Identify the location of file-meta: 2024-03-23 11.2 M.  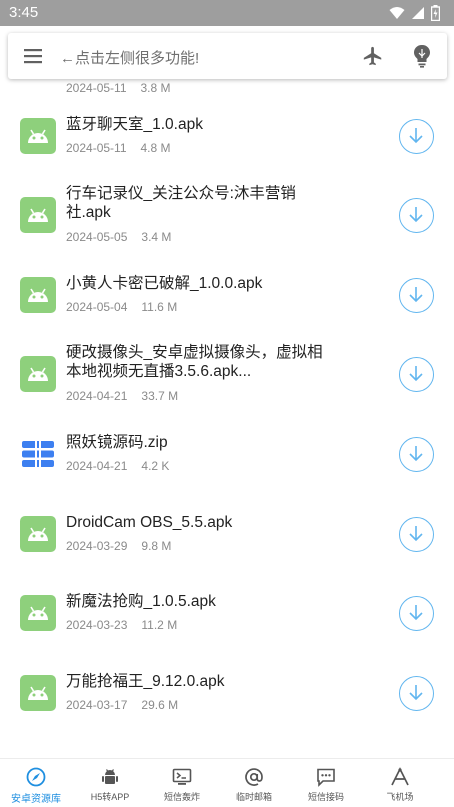
(121, 625).